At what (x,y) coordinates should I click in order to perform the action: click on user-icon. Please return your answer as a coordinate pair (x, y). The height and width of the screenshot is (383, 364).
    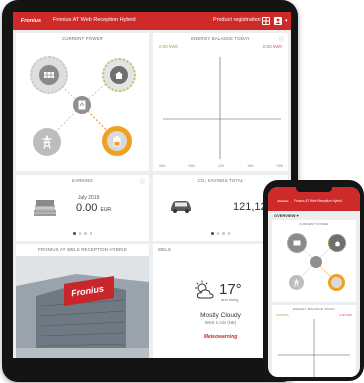
    Looking at the image, I should click on (278, 21).